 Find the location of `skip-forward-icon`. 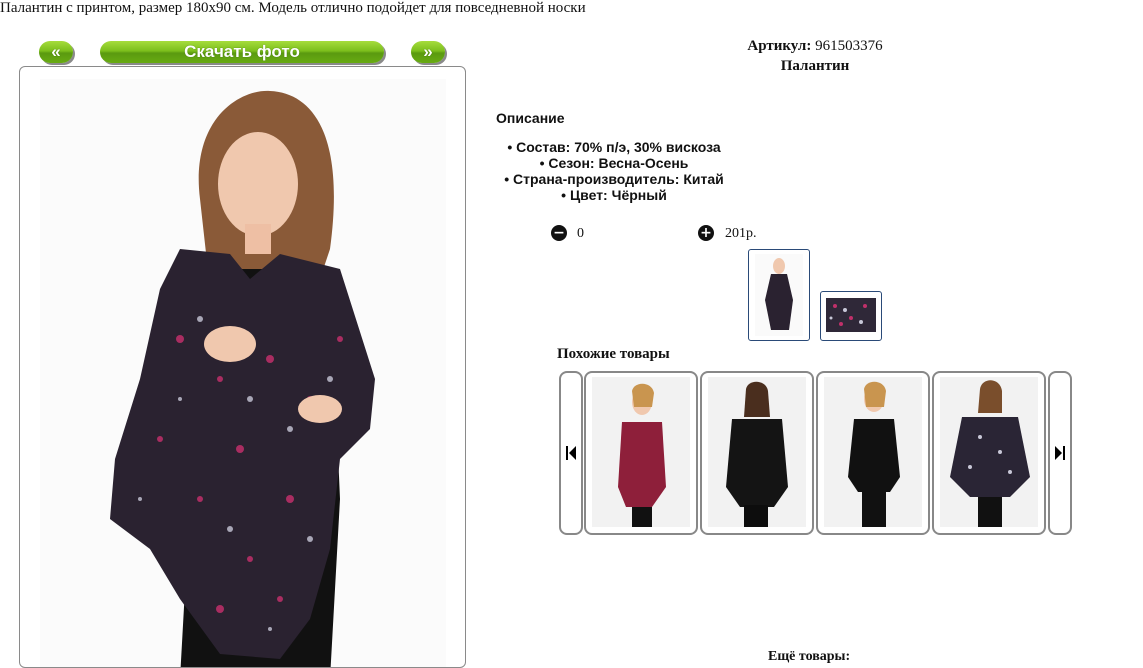

skip-forward-icon is located at coordinates (1060, 453).